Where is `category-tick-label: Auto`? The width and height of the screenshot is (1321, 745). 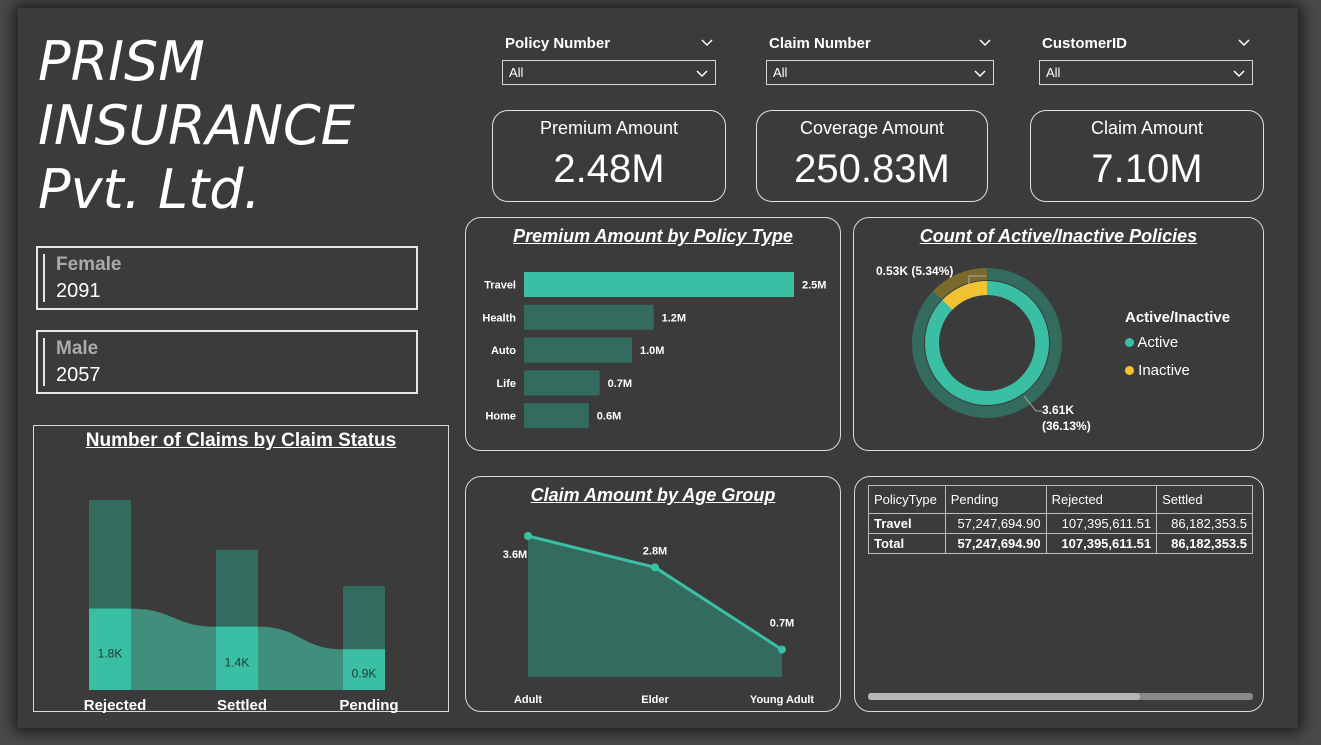 category-tick-label: Auto is located at coordinates (503, 351).